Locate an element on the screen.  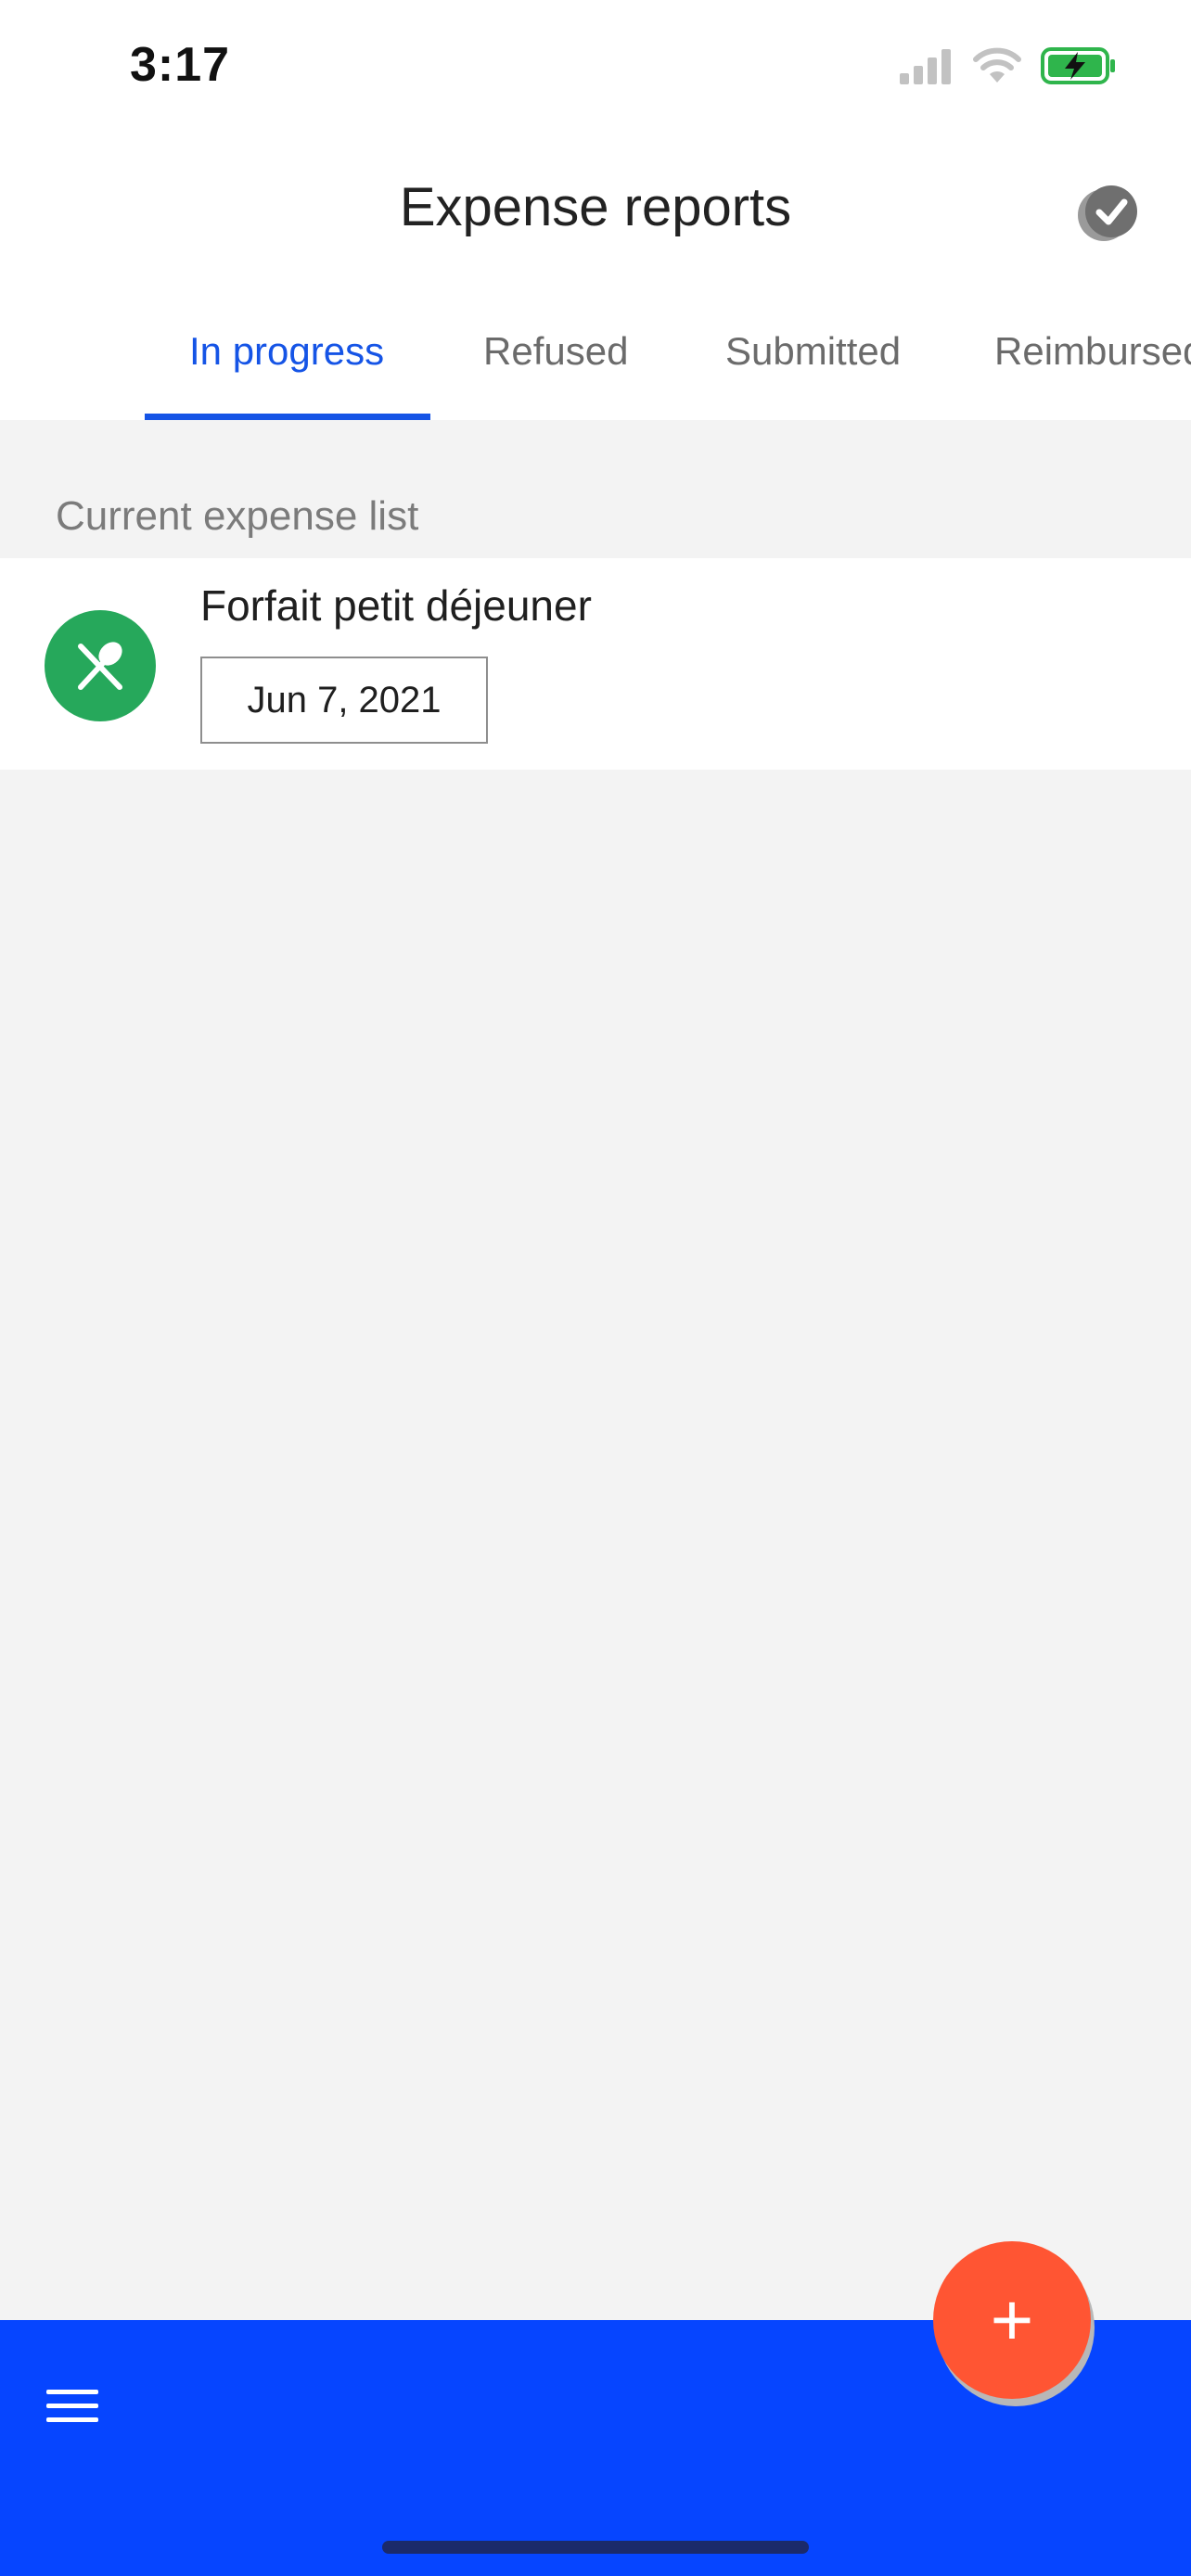
tab-in-progress: In progress is located at coordinates (286, 351).